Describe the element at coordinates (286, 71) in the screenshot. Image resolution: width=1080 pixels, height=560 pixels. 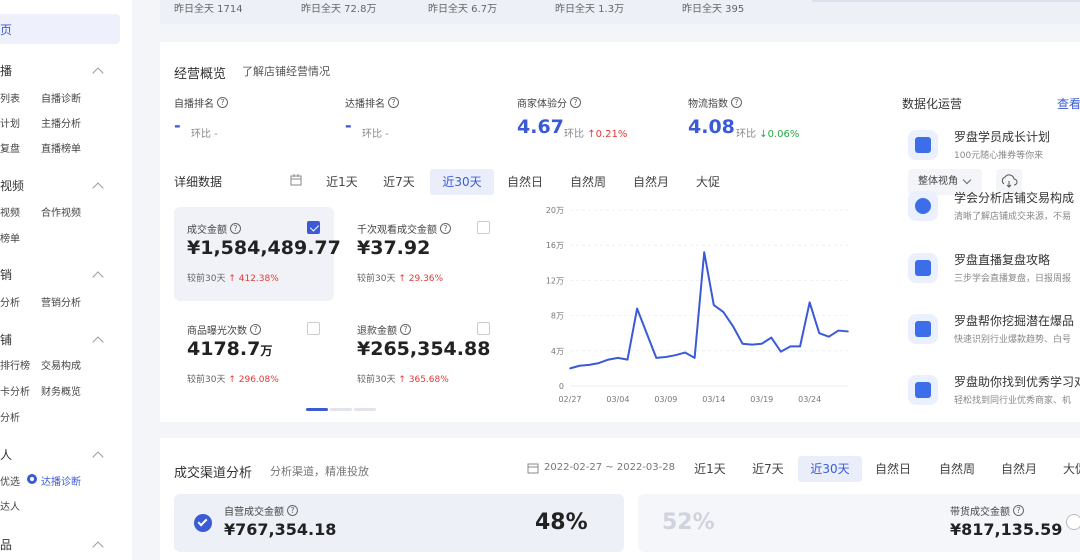
I see `overview-link: 了解店铺经营情况` at that location.